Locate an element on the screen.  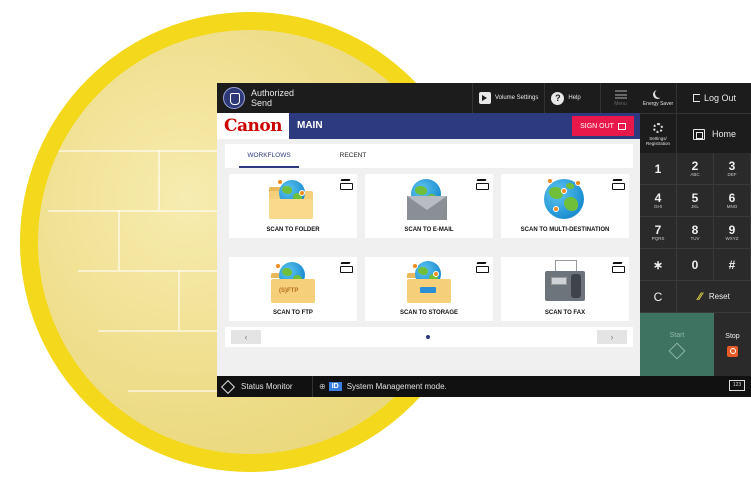
key-hash: # is located at coordinates (732, 265).